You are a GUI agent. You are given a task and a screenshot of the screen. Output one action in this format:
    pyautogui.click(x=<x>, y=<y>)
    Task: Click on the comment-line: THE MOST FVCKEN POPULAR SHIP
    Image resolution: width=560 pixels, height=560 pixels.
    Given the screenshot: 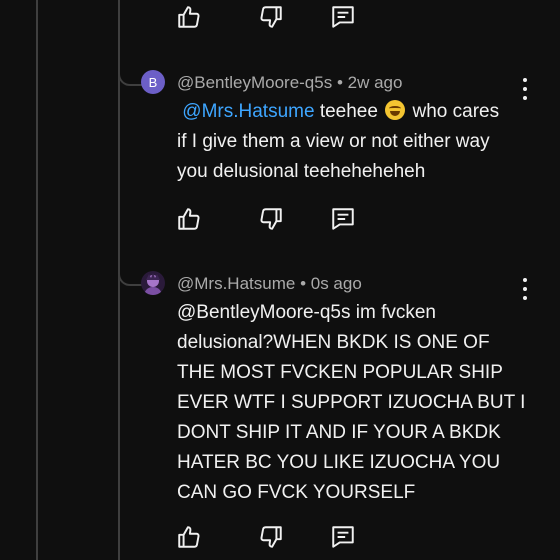 What is the action you would take?
    pyautogui.click(x=340, y=372)
    